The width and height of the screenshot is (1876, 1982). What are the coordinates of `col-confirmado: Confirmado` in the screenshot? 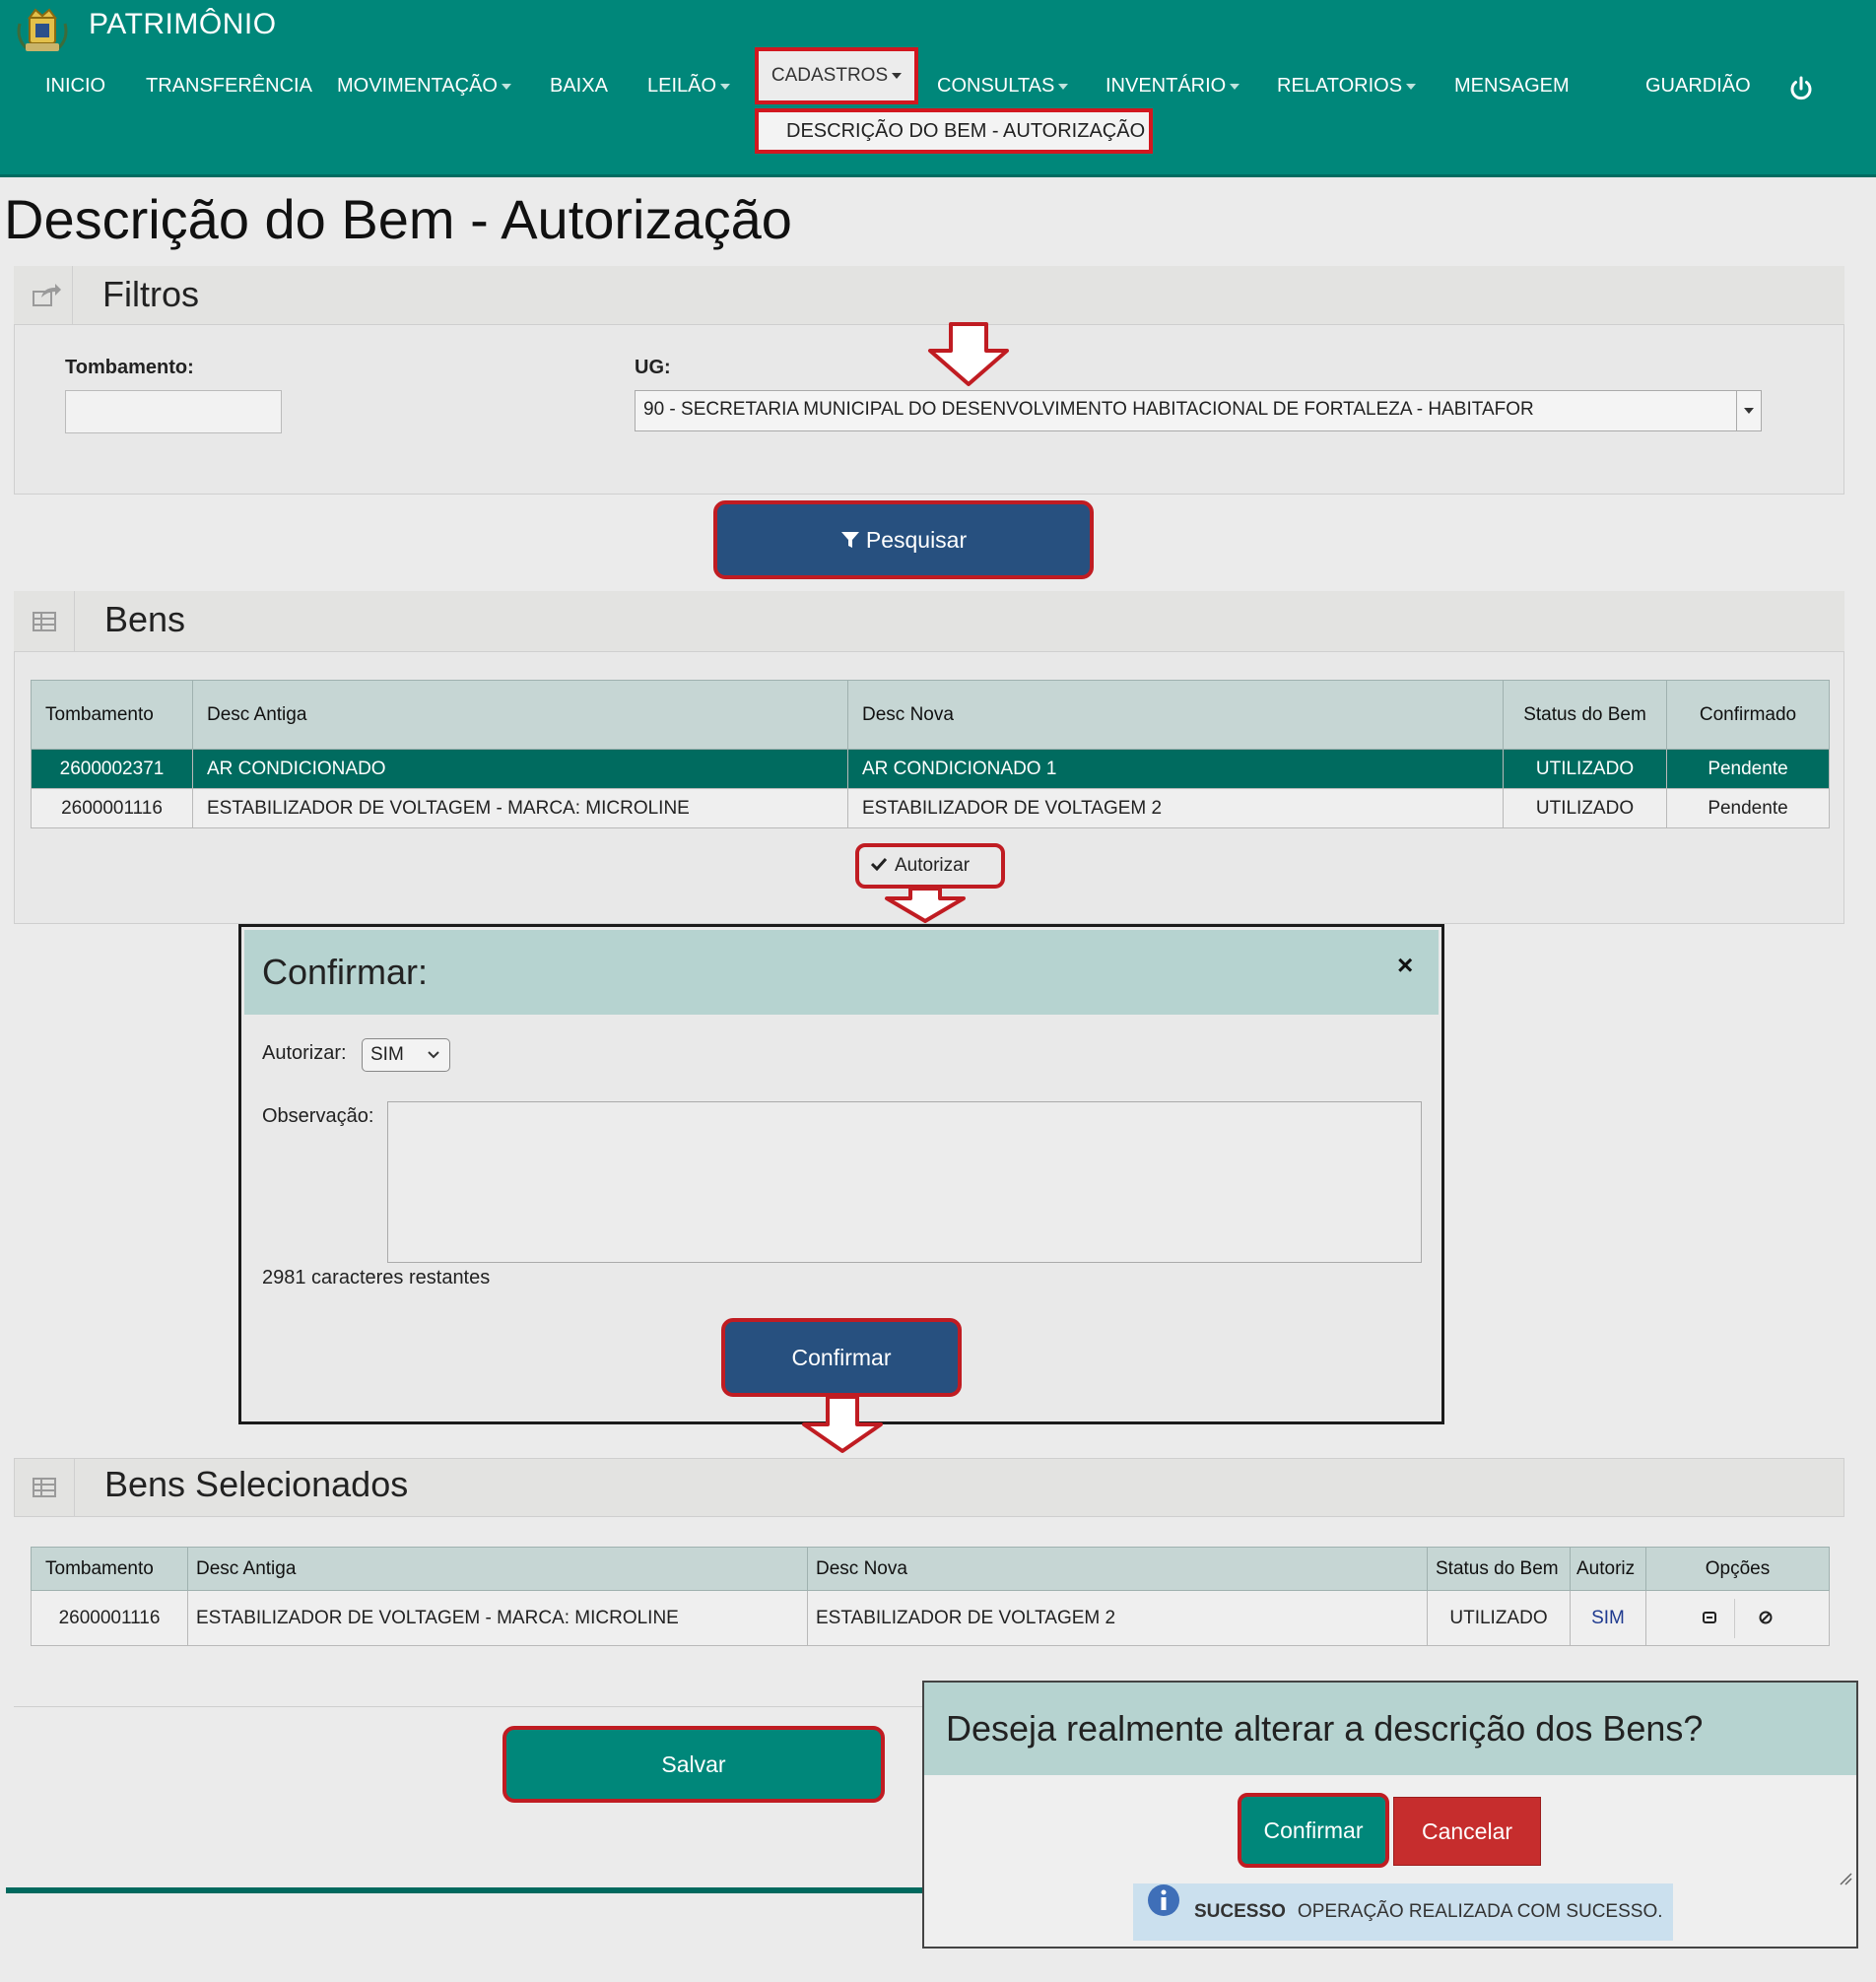 It's located at (1748, 715).